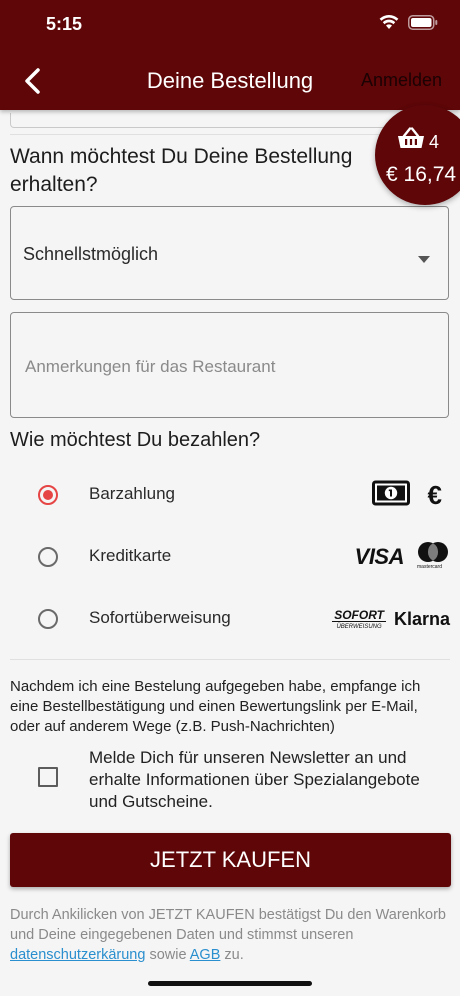  What do you see at coordinates (359, 626) in the screenshot?
I see `sofort-logo-sub: ÜBERWEISUNG` at bounding box center [359, 626].